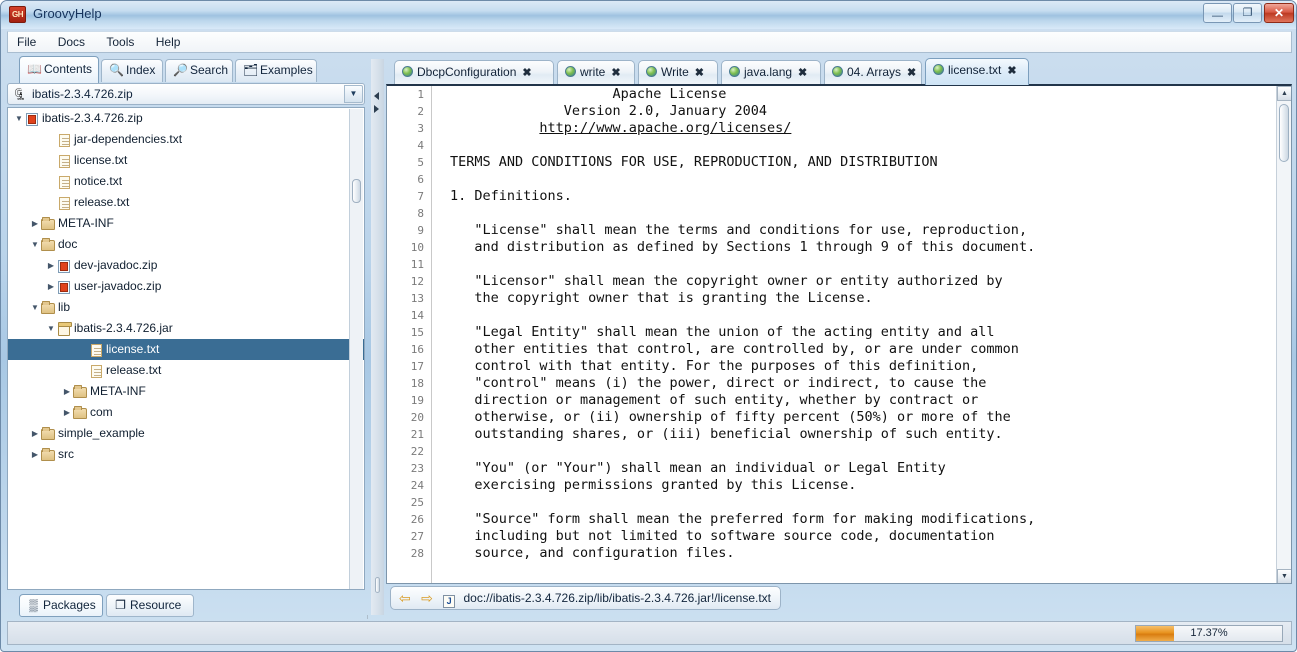 The height and width of the screenshot is (652, 1297). Describe the element at coordinates (377, 585) in the screenshot. I see `splitter-grip` at that location.